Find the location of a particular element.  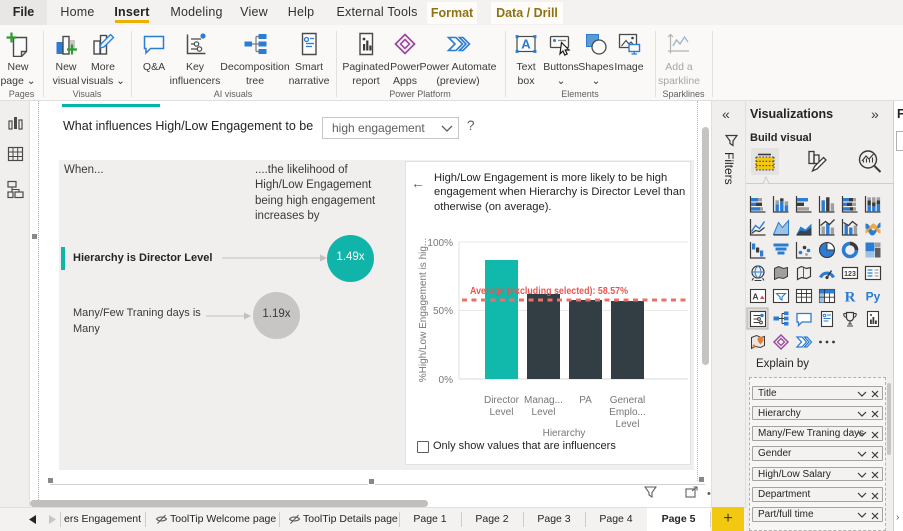

svg-text: Py is located at coordinates (873, 297).